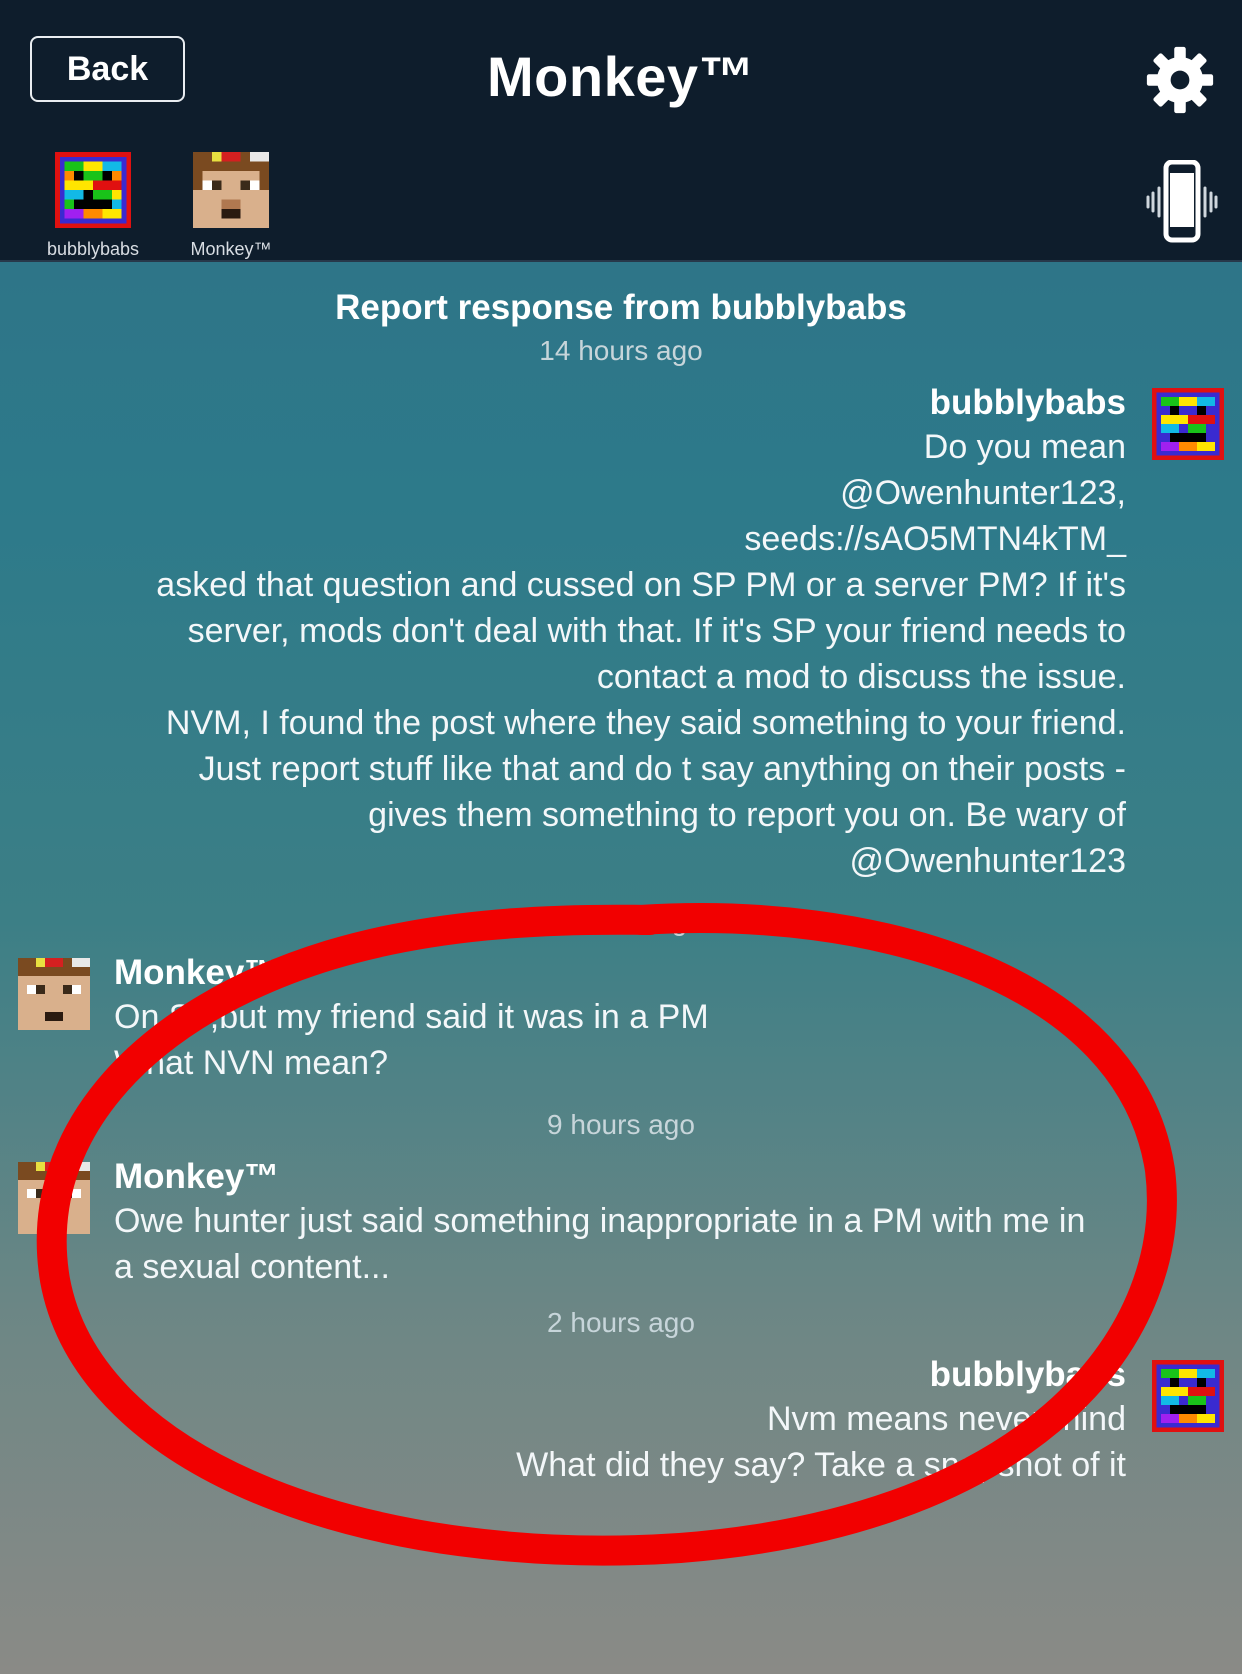 Image resolution: width=1242 pixels, height=1674 pixels. I want to click on gear-icon, so click(1180, 80).